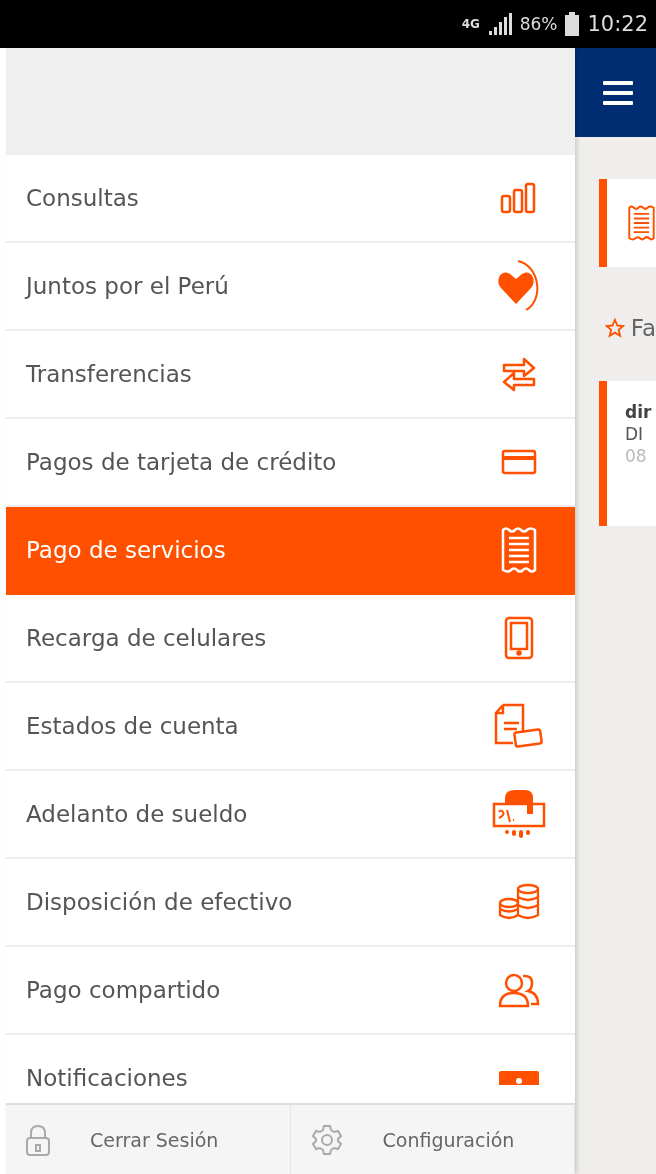 The image size is (656, 1174). What do you see at coordinates (326, 1139) in the screenshot?
I see `settings-icon` at bounding box center [326, 1139].